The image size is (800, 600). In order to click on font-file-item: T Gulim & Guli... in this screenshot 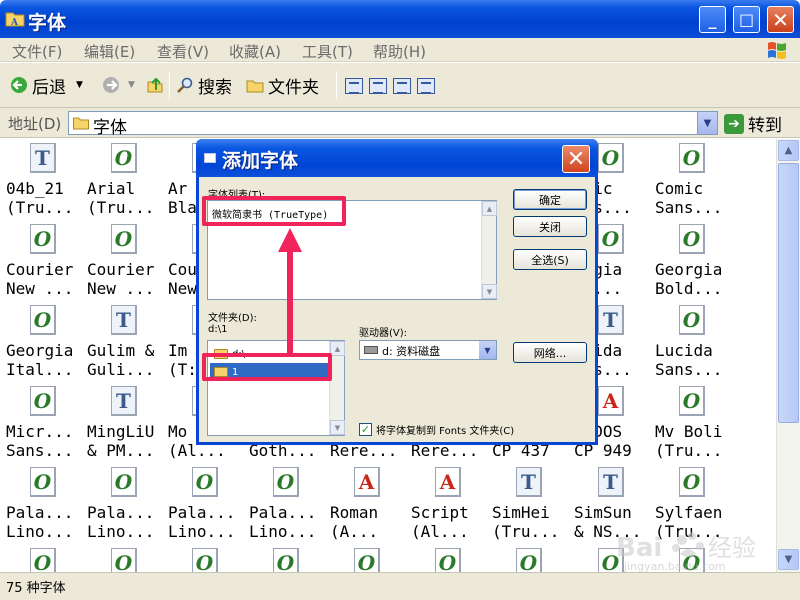, I will do `click(127, 343)`.